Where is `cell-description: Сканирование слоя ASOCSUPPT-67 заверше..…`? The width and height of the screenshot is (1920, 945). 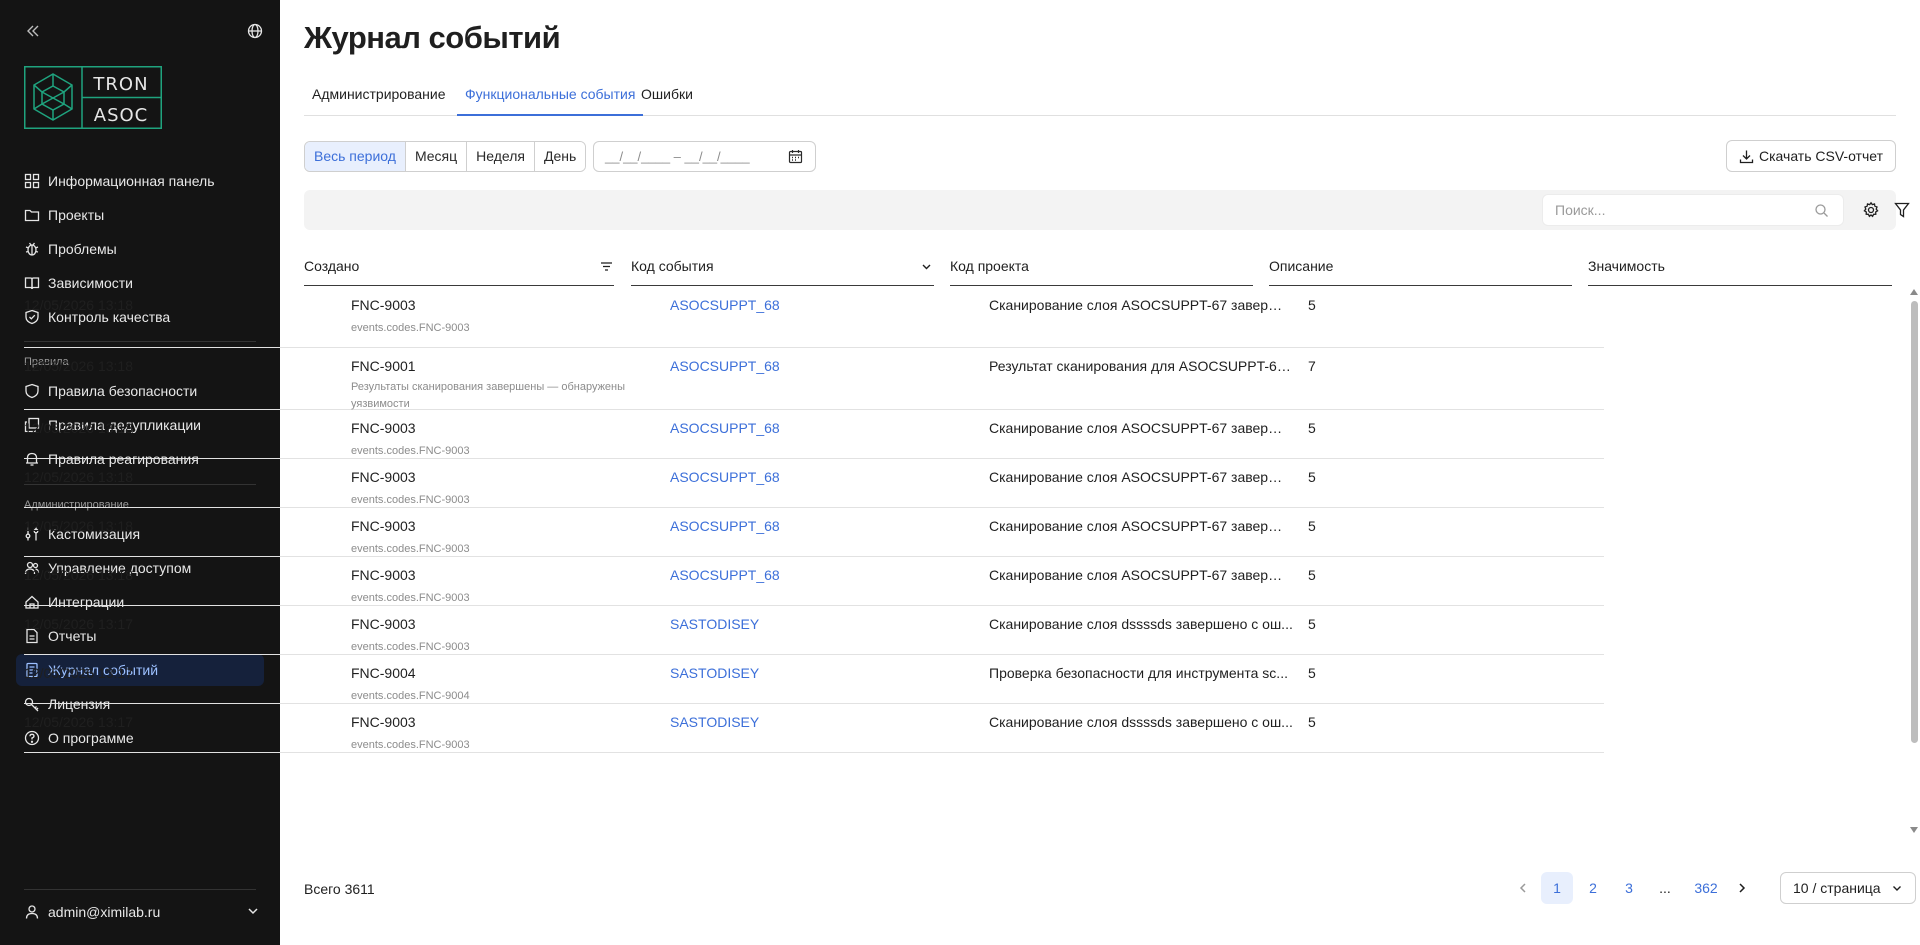
cell-description: Сканирование слоя ASOCSUPPT-67 заверше..… is located at coordinates (1141, 428).